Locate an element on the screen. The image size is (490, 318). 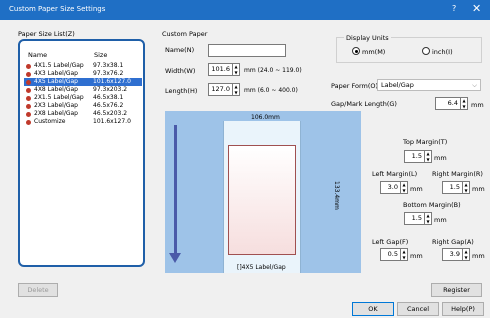
paper-name: 4X3 Label/Gap is located at coordinates (56, 73).